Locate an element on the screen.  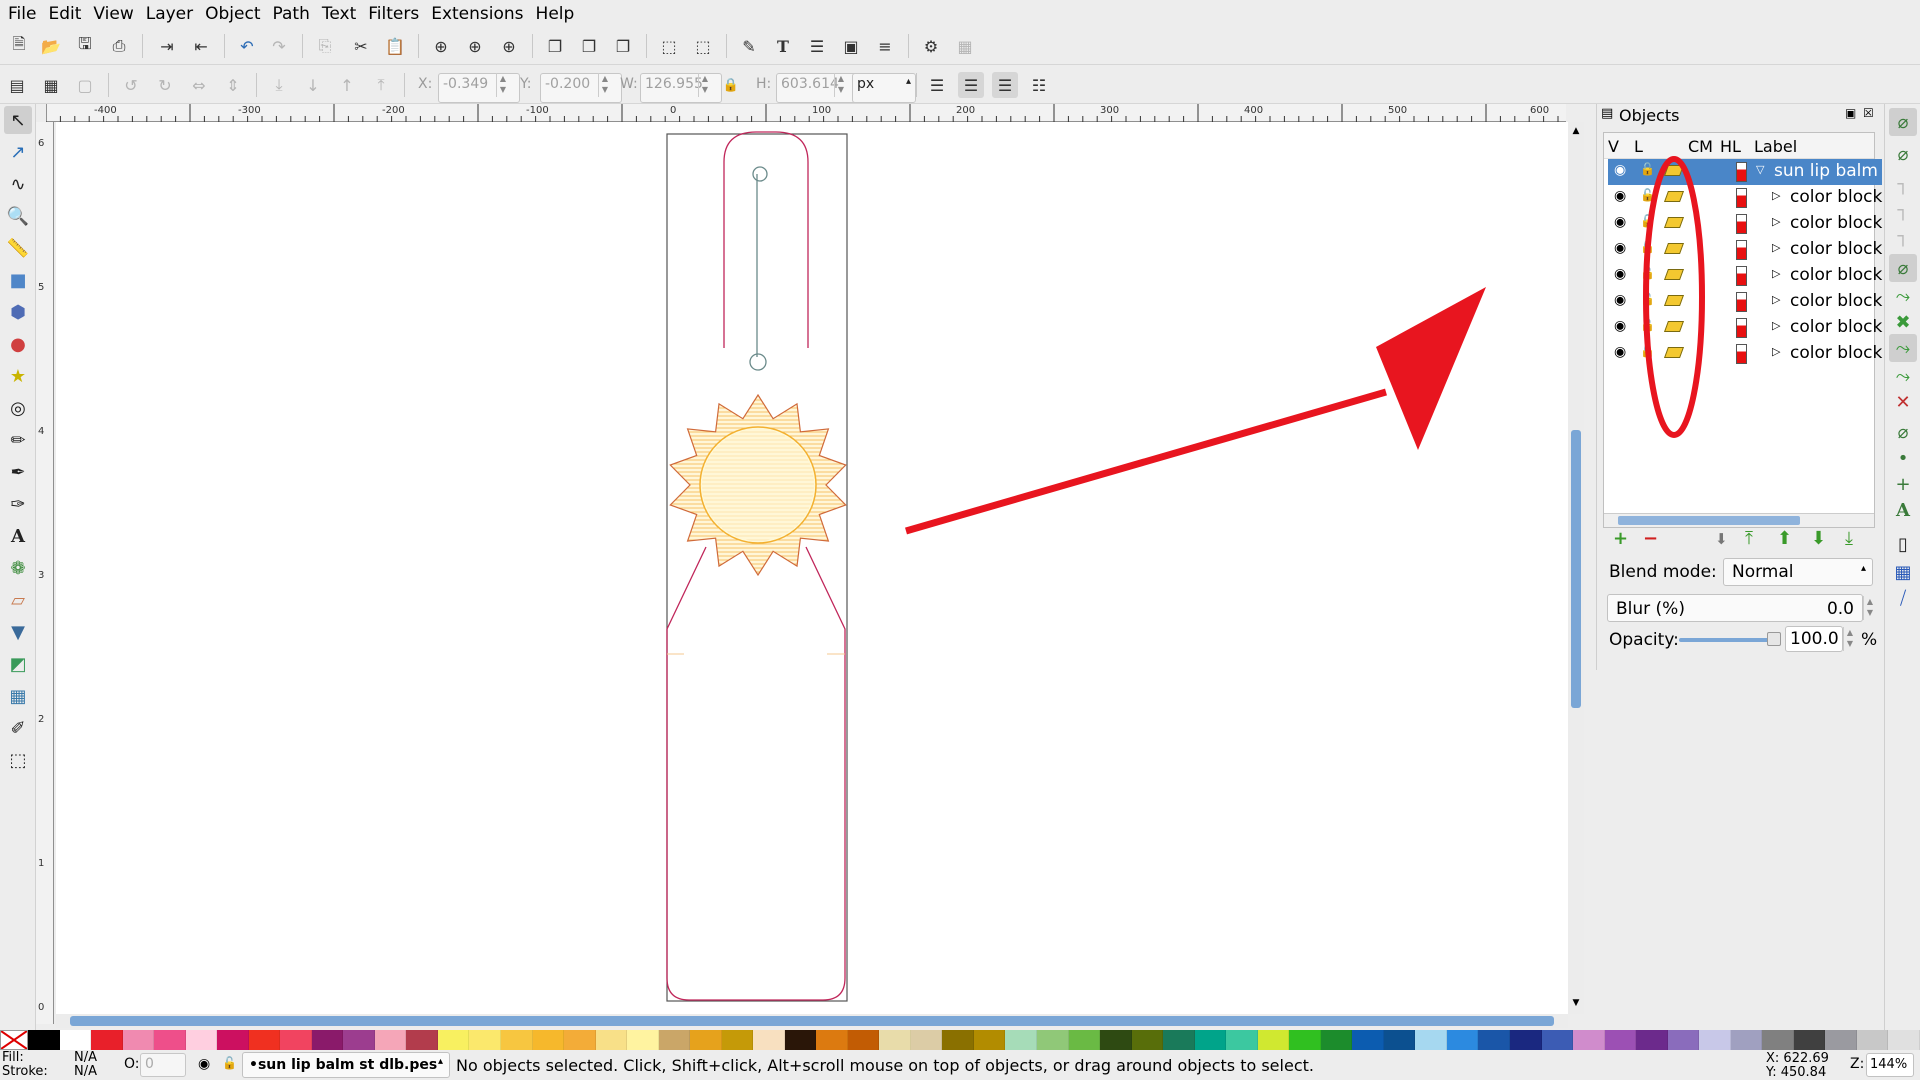
x-spinner: ▲ ▼ is located at coordinates (502, 85).